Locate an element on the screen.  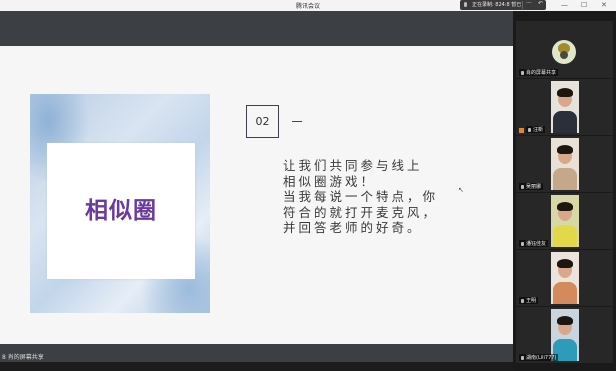
slide-bottom-band is located at coordinates (256, 353).